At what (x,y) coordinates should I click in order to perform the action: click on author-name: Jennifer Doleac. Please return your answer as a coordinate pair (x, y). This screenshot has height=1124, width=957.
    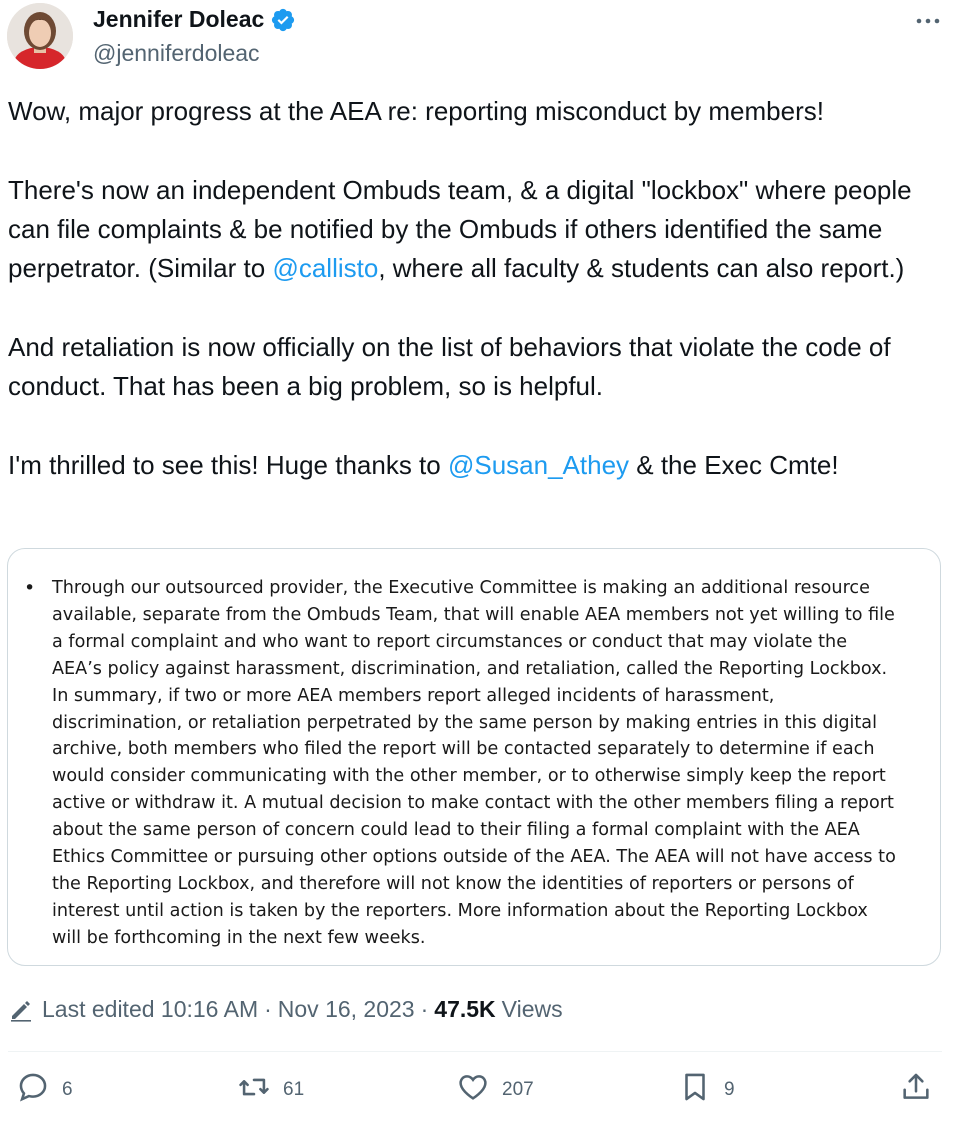
    Looking at the image, I should click on (178, 19).